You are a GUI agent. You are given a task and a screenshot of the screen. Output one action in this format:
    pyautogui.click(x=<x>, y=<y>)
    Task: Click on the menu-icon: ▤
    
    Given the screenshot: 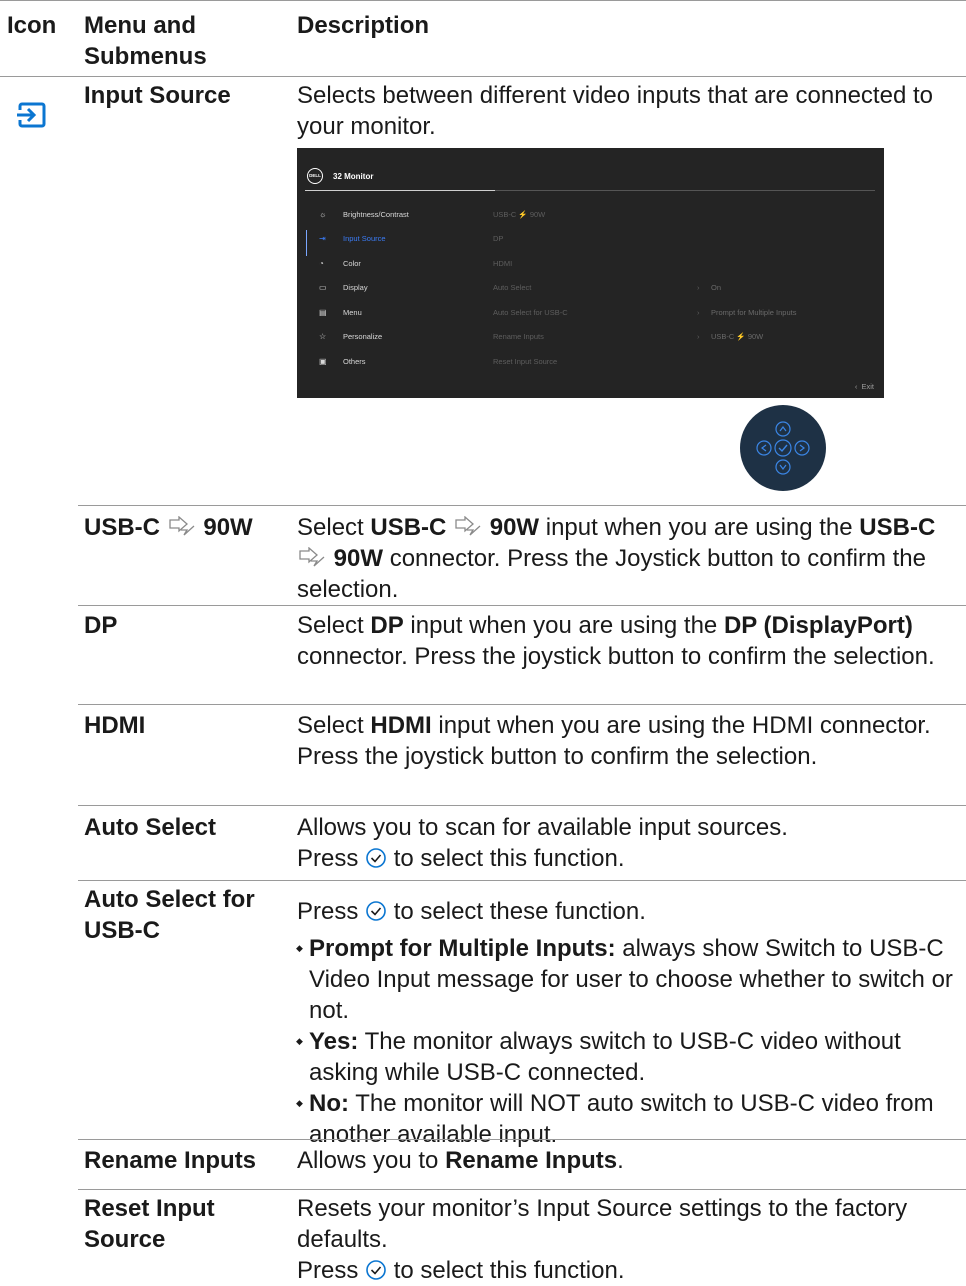 What is the action you would take?
    pyautogui.click(x=323, y=312)
    